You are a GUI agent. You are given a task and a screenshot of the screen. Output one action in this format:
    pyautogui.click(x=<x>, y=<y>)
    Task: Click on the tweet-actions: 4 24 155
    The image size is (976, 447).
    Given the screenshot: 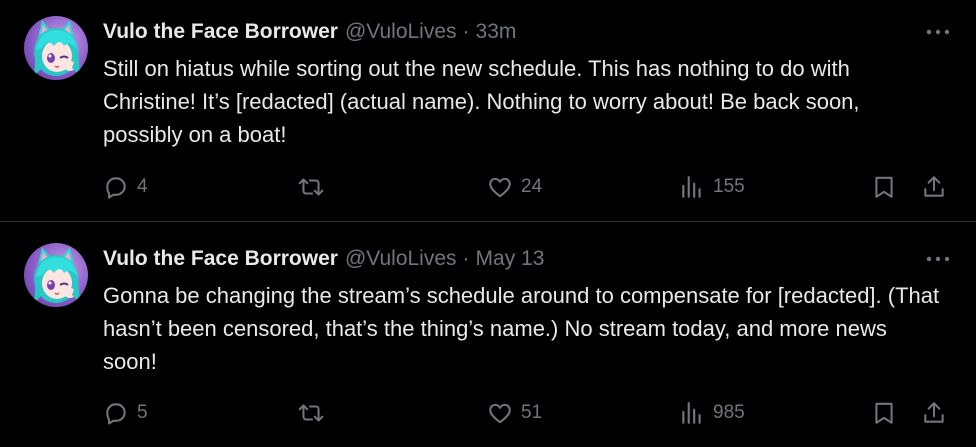 What is the action you would take?
    pyautogui.click(x=528, y=187)
    